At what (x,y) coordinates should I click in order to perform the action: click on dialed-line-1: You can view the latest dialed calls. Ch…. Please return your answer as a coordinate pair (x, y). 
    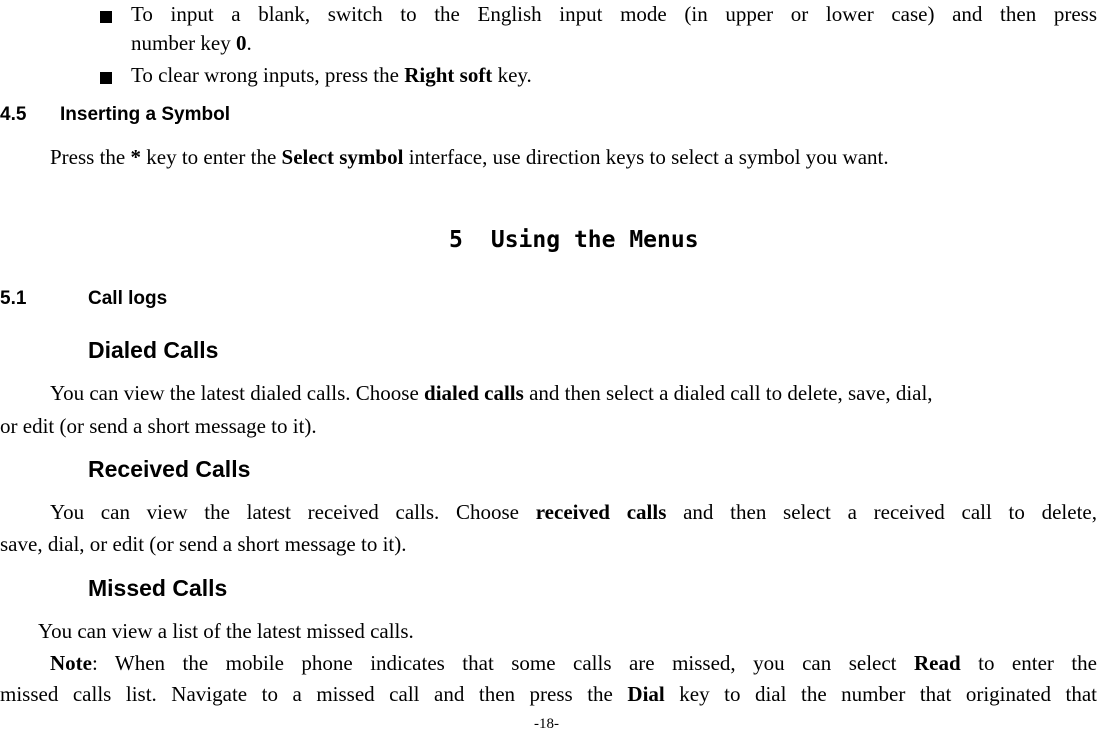
    Looking at the image, I should click on (491, 393).